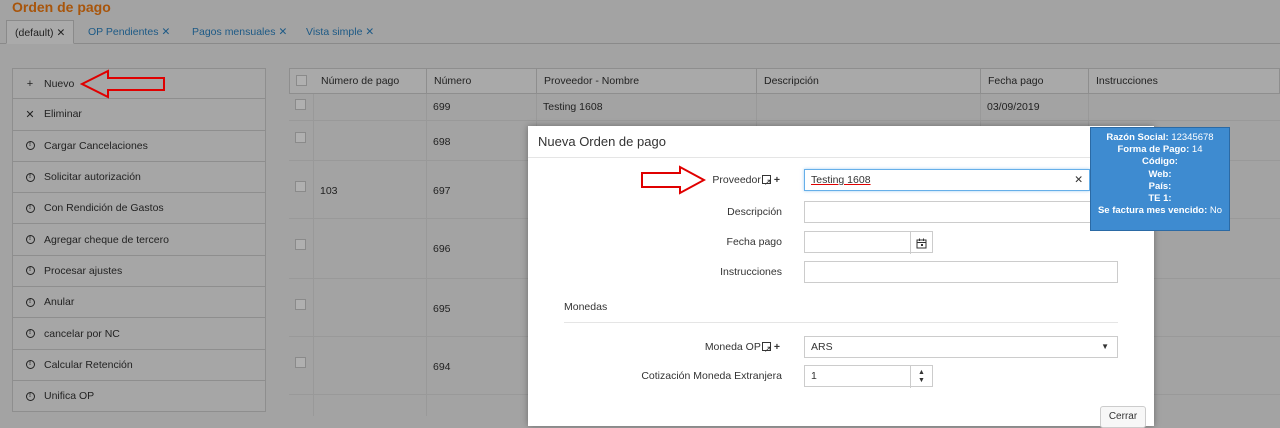 The width and height of the screenshot is (1280, 428). Describe the element at coordinates (482, 81) in the screenshot. I see `column-header-numero: Número` at that location.